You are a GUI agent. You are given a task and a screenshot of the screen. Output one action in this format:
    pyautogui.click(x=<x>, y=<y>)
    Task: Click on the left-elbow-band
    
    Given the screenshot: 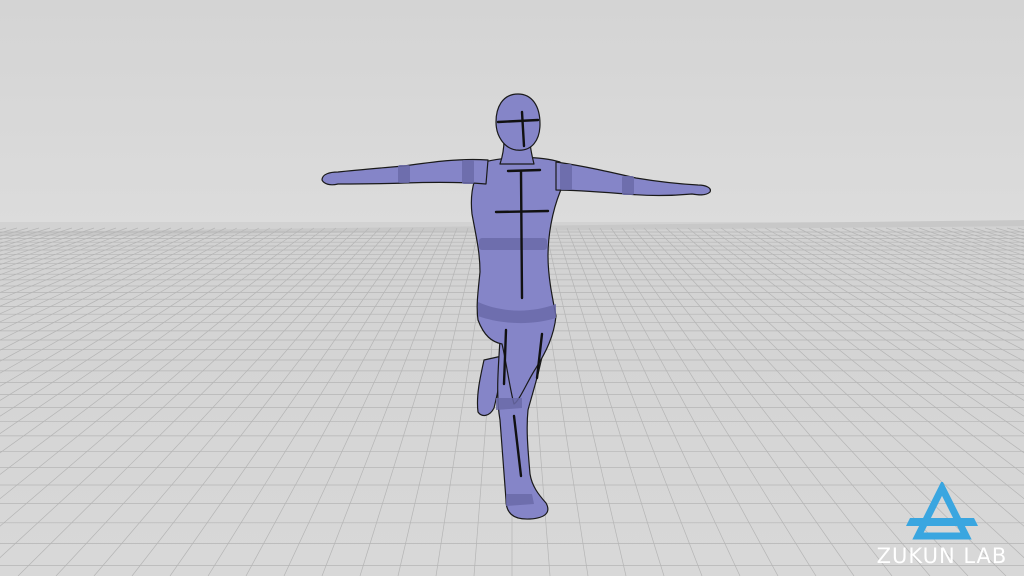 What is the action you would take?
    pyautogui.click(x=404, y=174)
    